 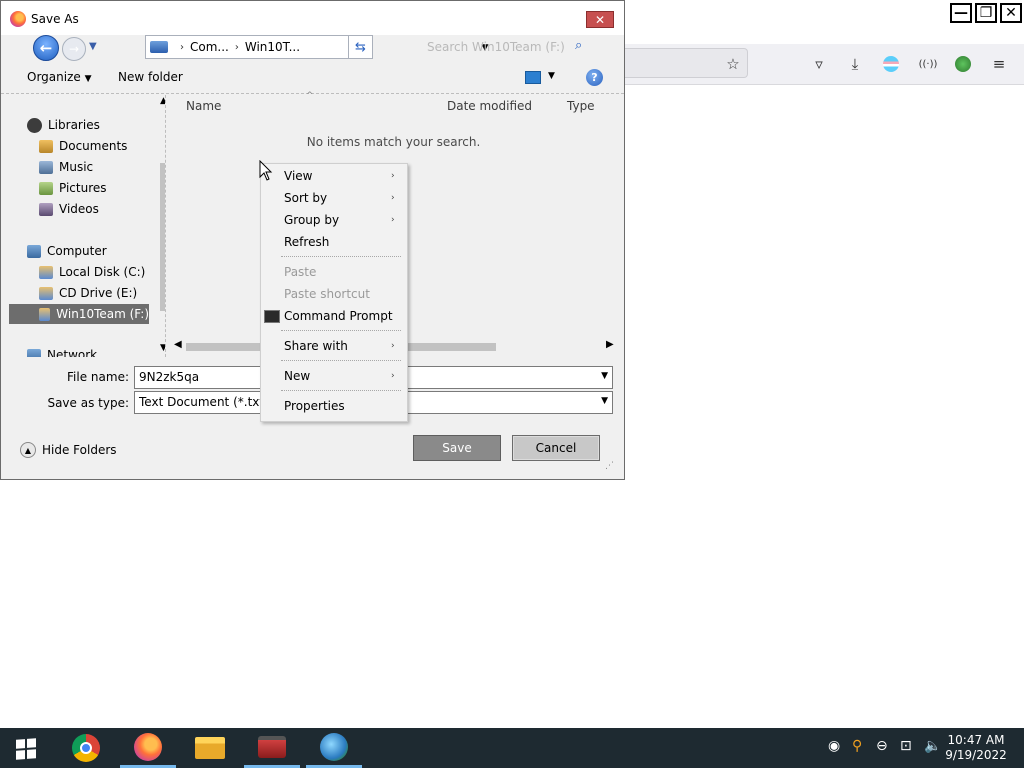 I want to click on computer-icon, so click(x=34, y=251).